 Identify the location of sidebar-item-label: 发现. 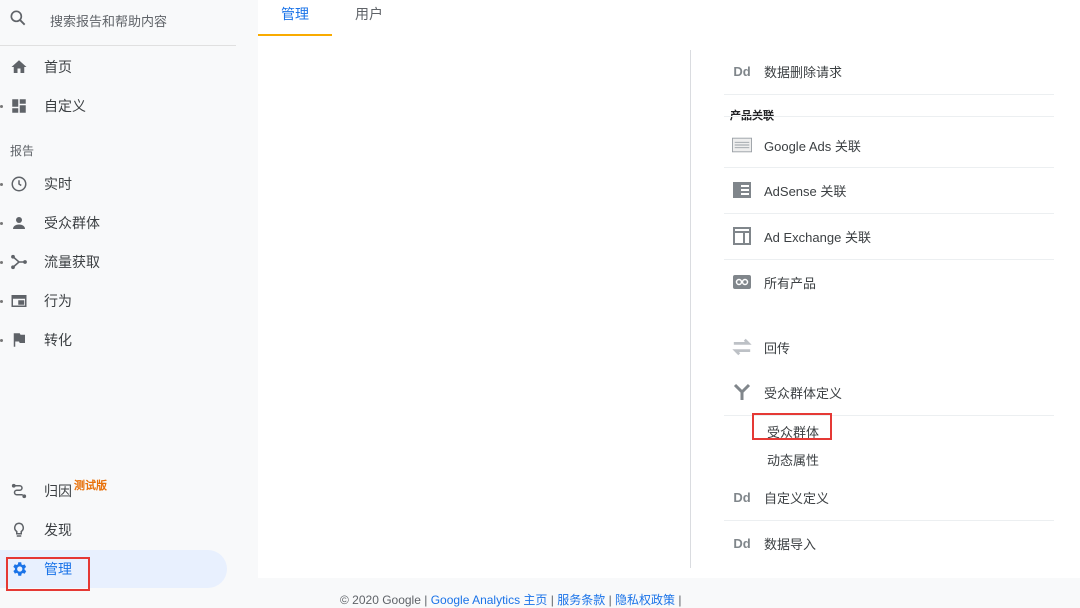
(58, 530).